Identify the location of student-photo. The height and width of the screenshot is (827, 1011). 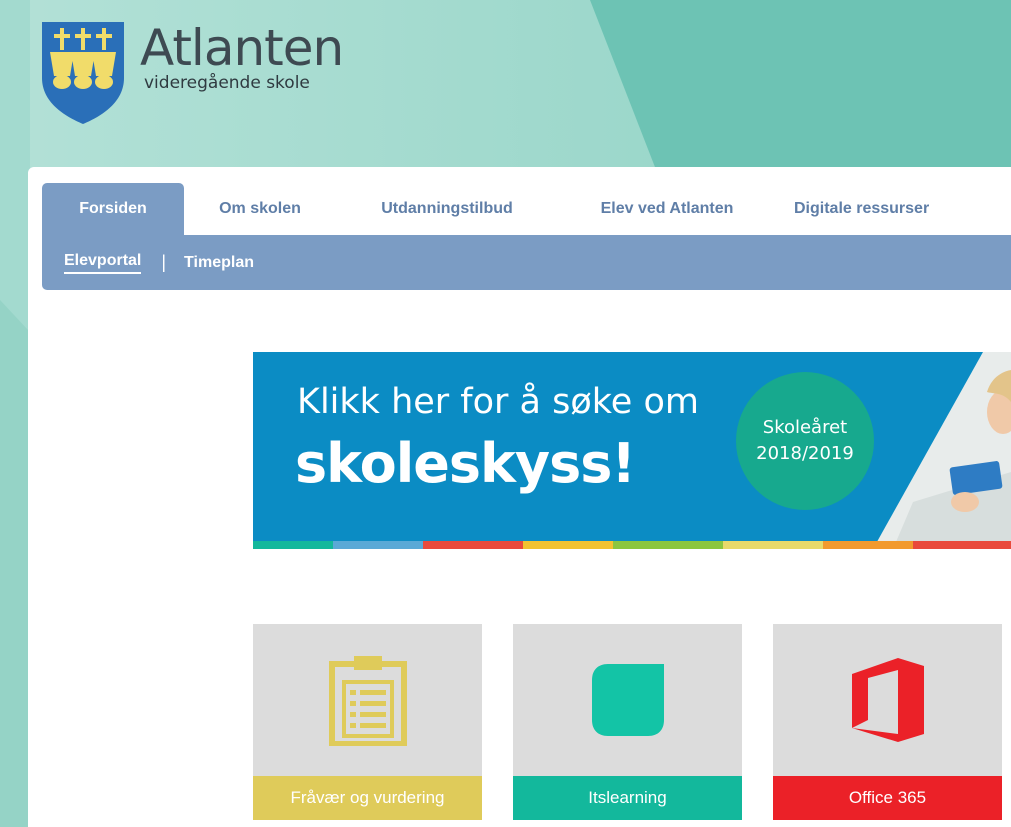
(942, 450).